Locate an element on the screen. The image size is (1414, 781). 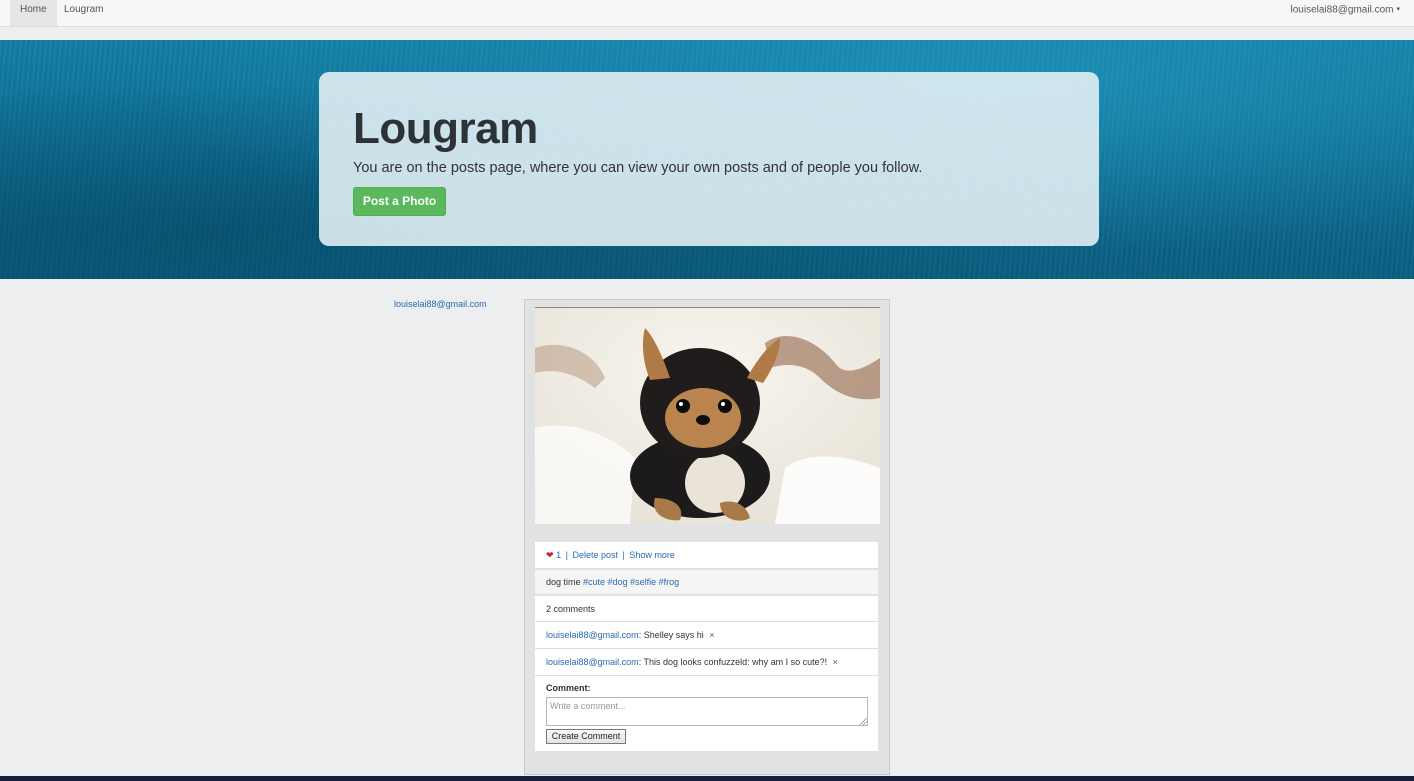
comment-form: Comment: Create Comment is located at coordinates (706, 713).